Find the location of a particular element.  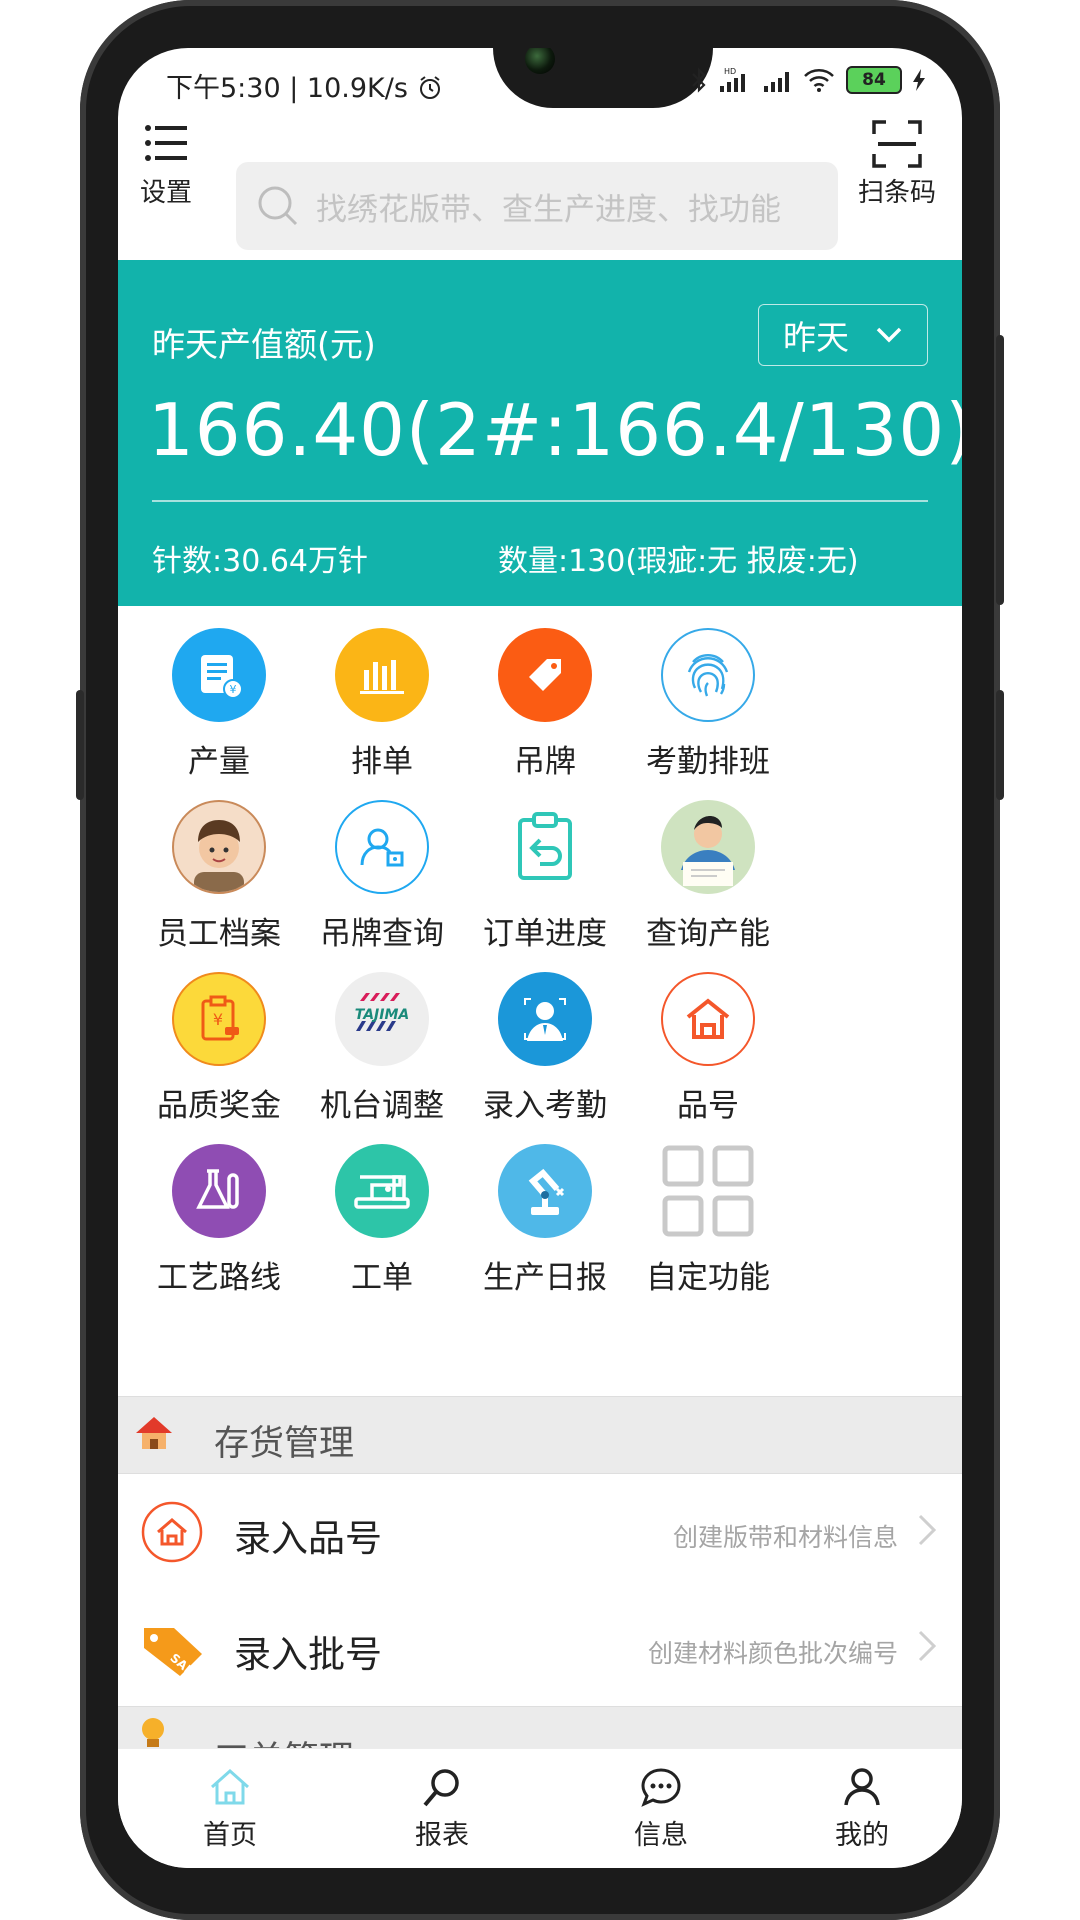

period-select: 昨天 is located at coordinates (843, 335).